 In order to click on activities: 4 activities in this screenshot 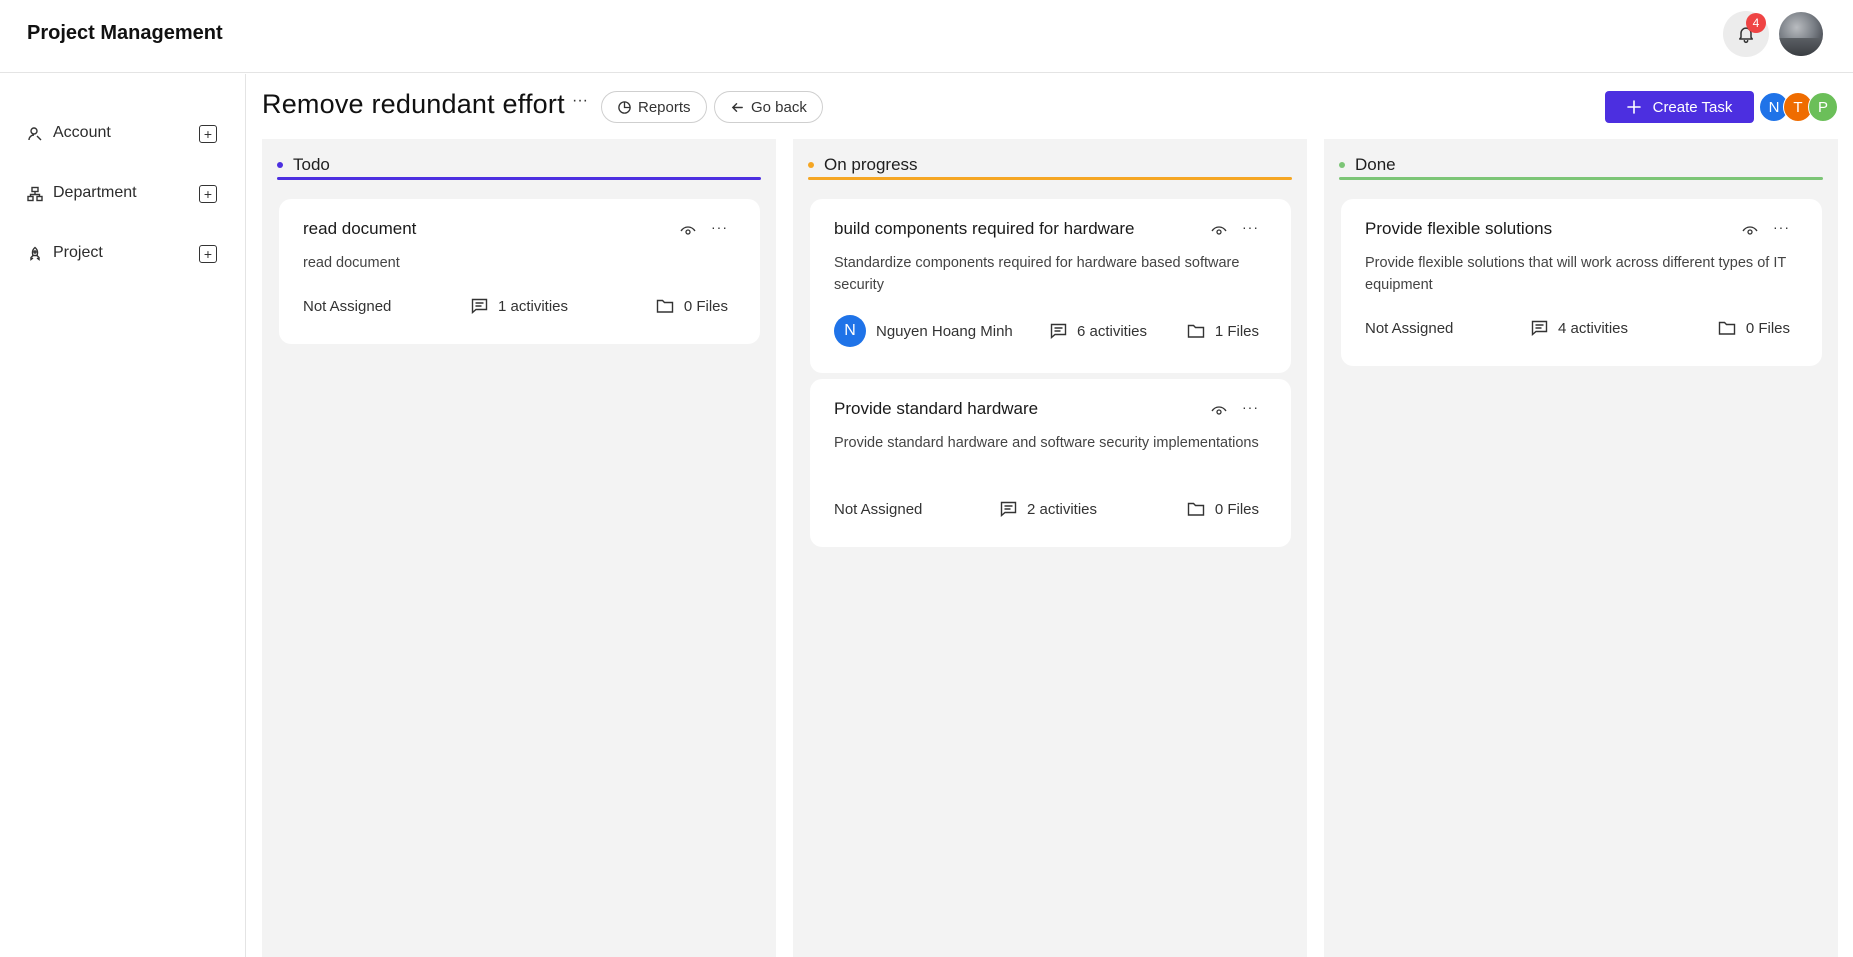, I will do `click(1579, 328)`.